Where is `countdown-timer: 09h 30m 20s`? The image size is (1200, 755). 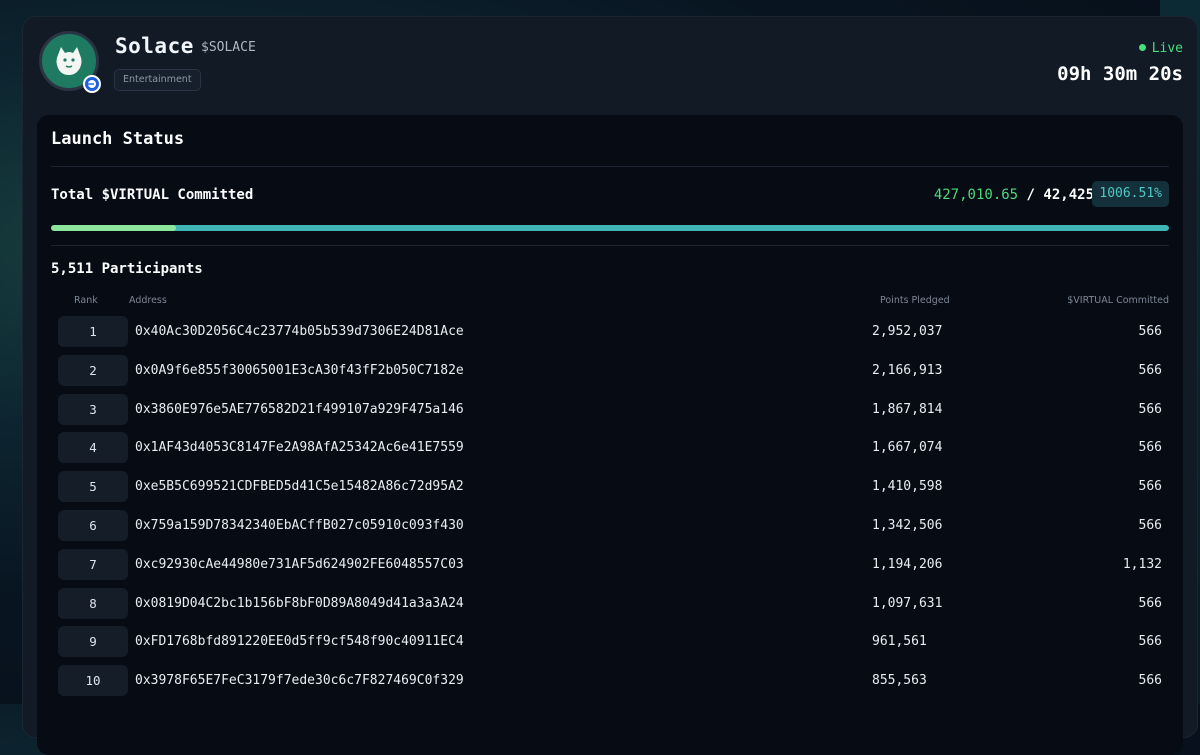 countdown-timer: 09h 30m 20s is located at coordinates (1120, 74).